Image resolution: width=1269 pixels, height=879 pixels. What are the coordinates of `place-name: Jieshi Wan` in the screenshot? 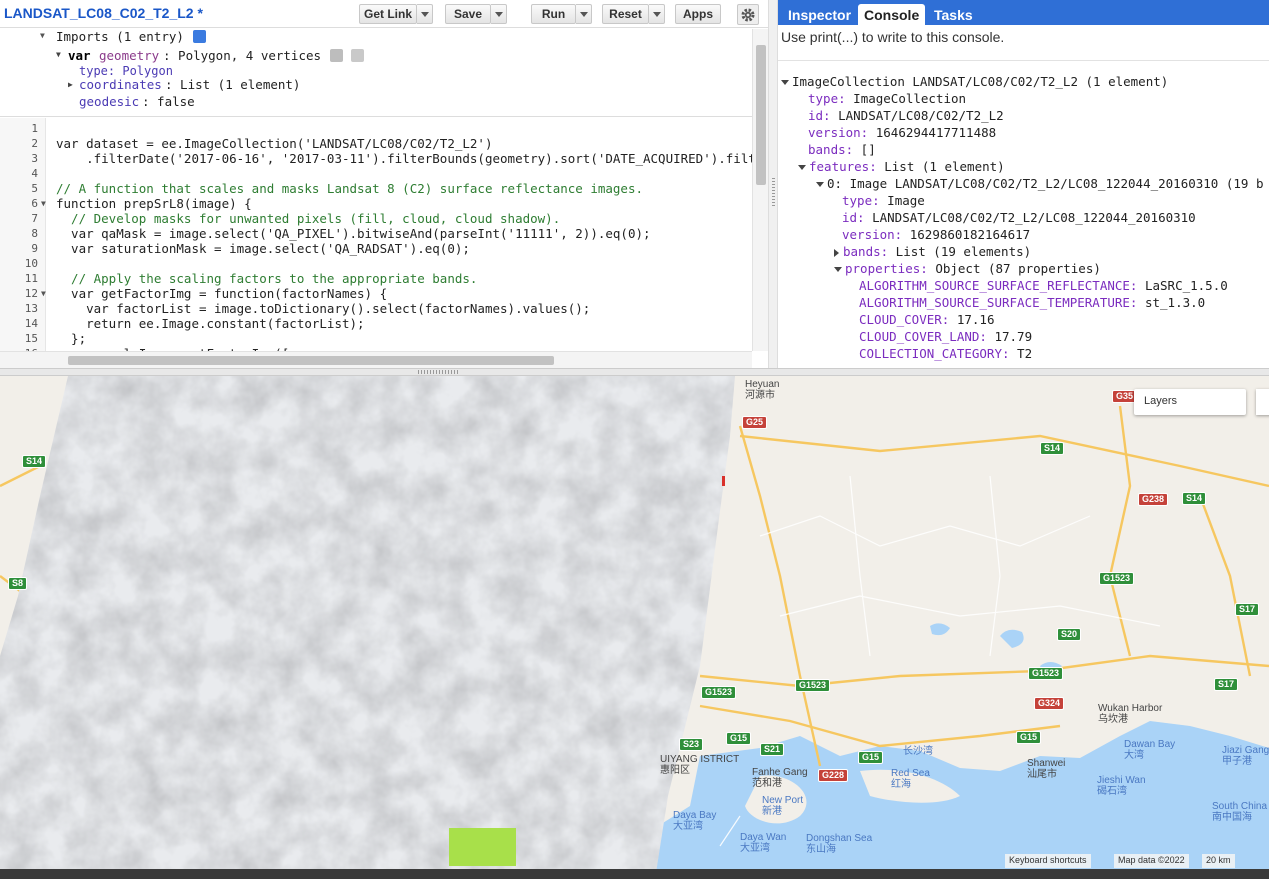 It's located at (1121, 780).